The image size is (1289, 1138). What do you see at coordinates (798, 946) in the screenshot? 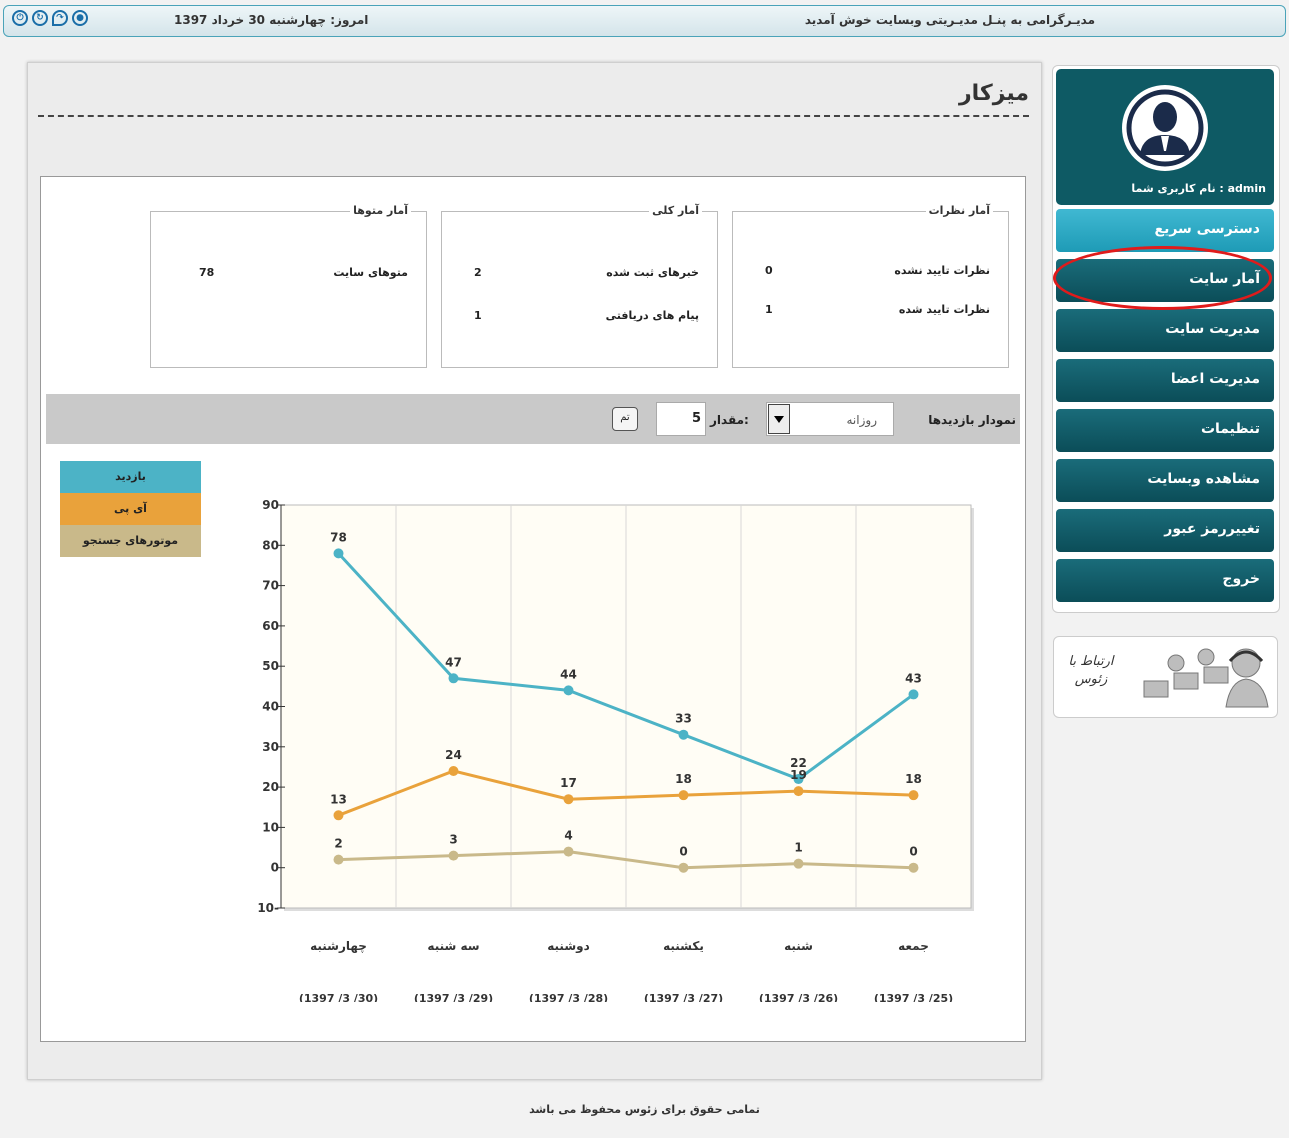
I see `x-tick-label: شنبه` at bounding box center [798, 946].